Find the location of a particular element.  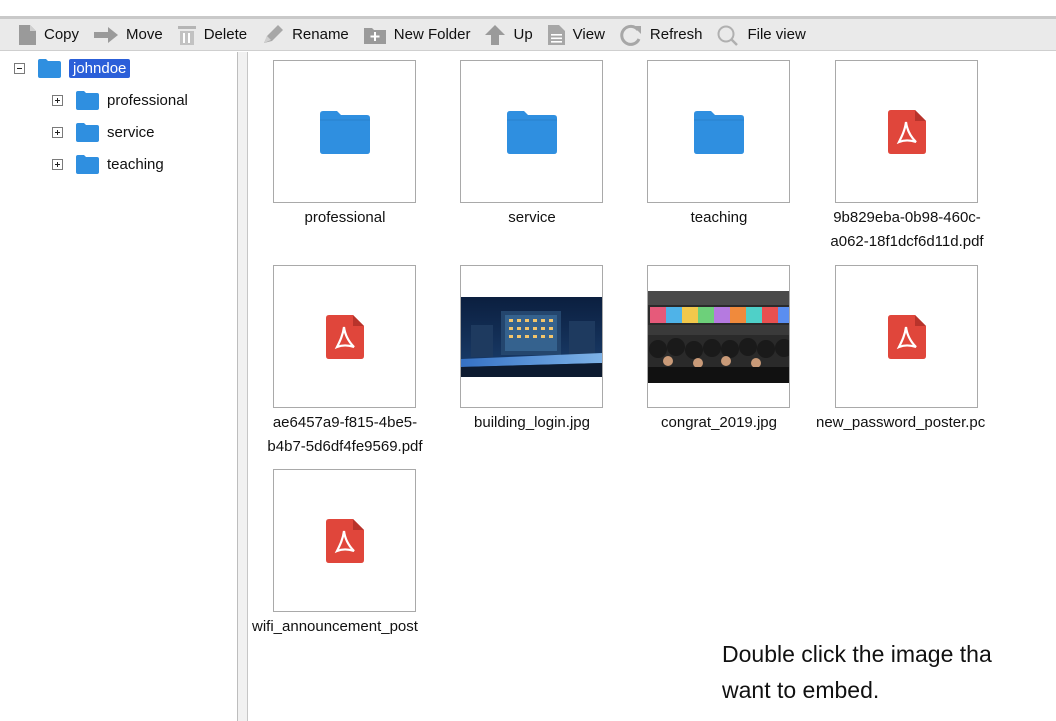

refresh-icon is located at coordinates (630, 35).